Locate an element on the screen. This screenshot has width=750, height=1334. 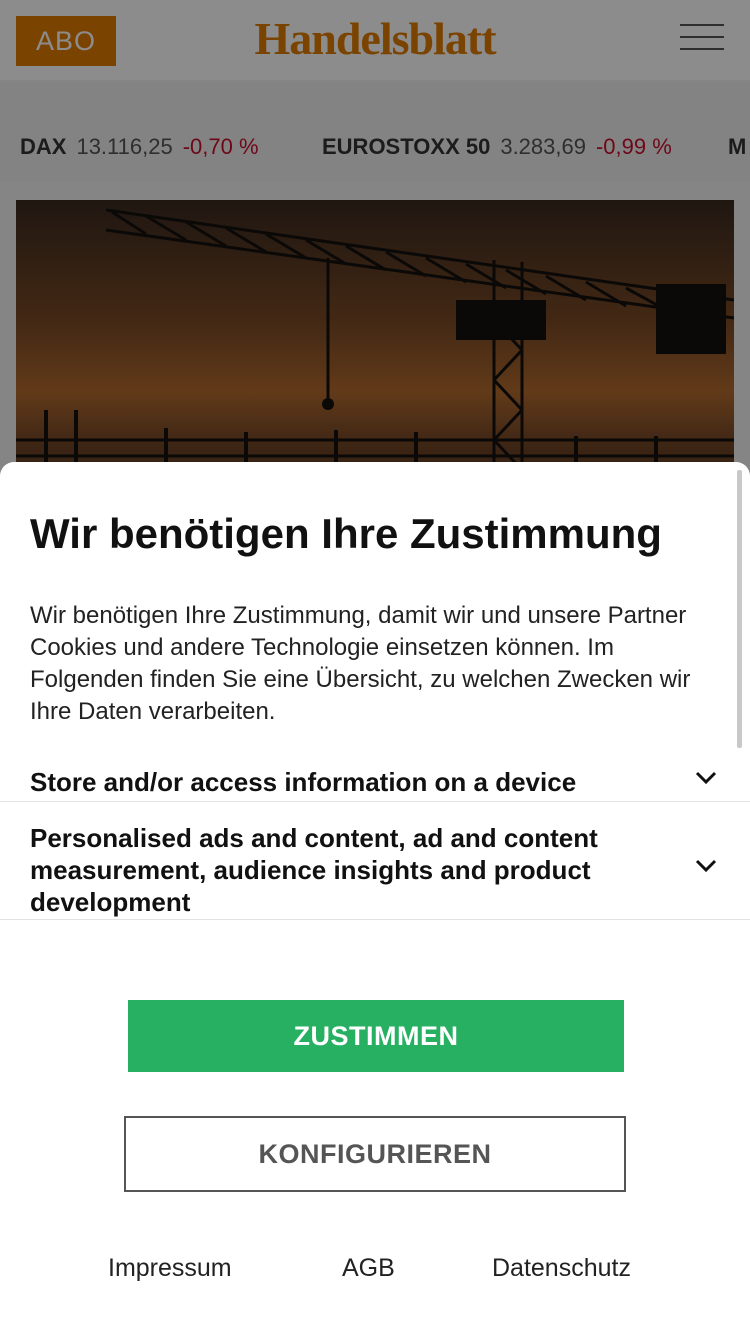
agree-button: ZUSTIMMEN is located at coordinates (376, 1036).